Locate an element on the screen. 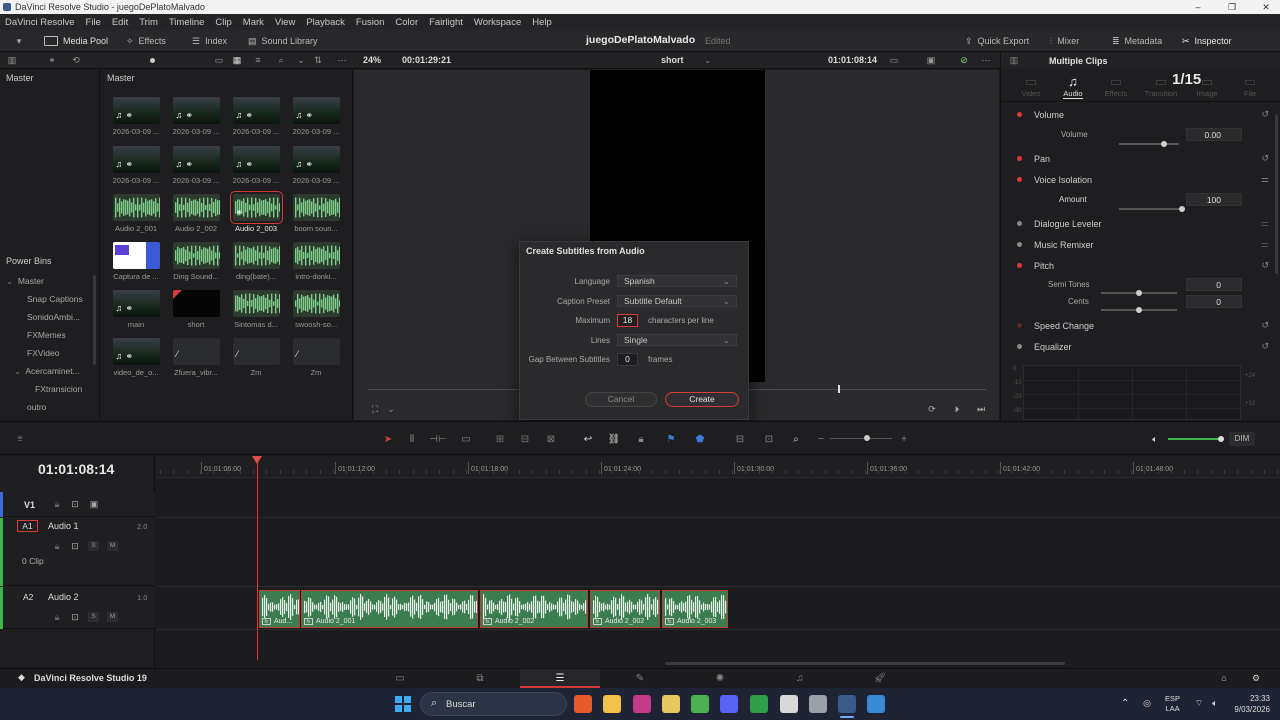 Image resolution: width=1280 pixels, height=720 pixels. insert-icon: ⊞ is located at coordinates (500, 439).